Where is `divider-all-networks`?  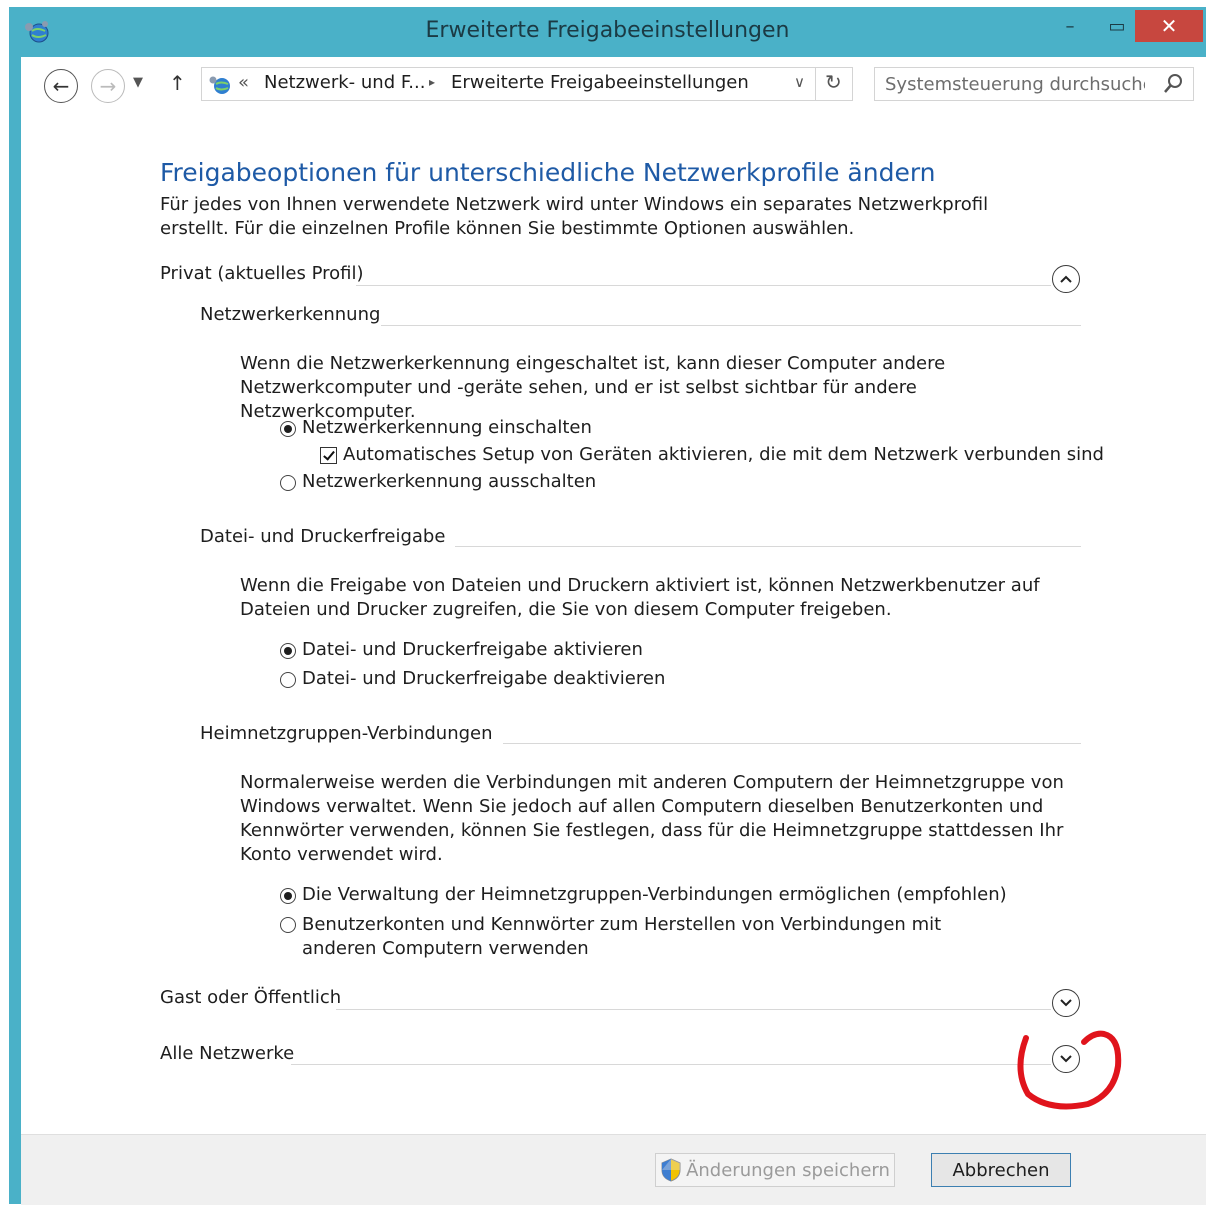 divider-all-networks is located at coordinates (671, 1064).